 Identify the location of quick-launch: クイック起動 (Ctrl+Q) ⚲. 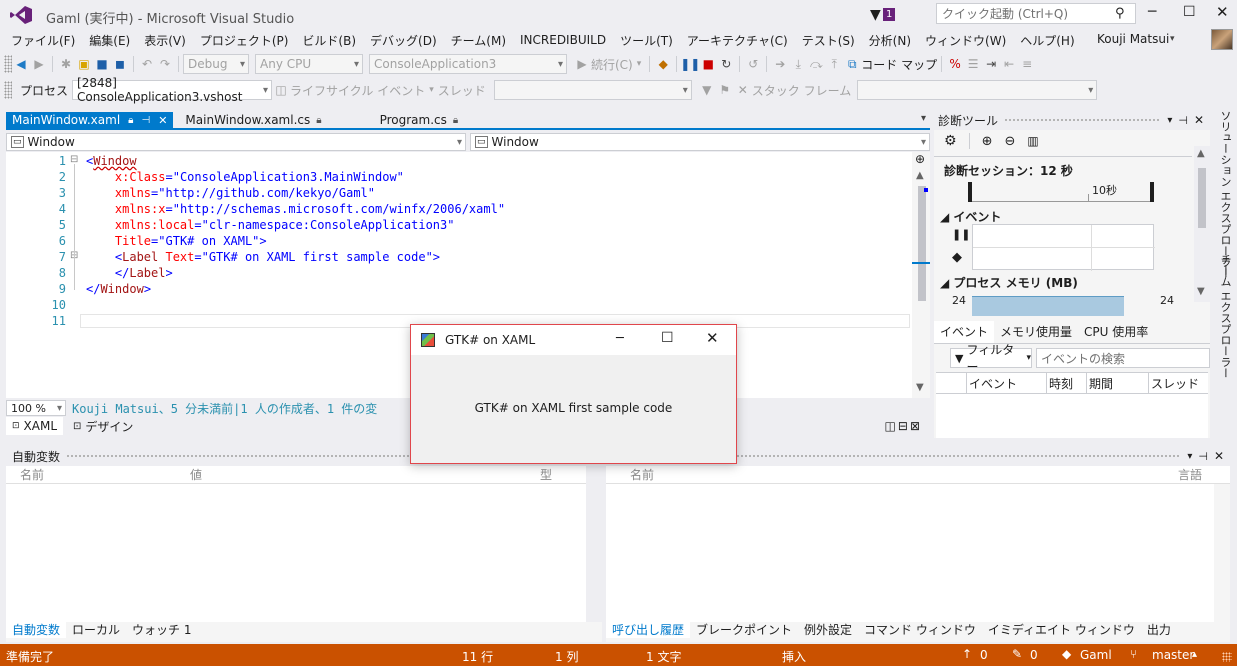
(1036, 13).